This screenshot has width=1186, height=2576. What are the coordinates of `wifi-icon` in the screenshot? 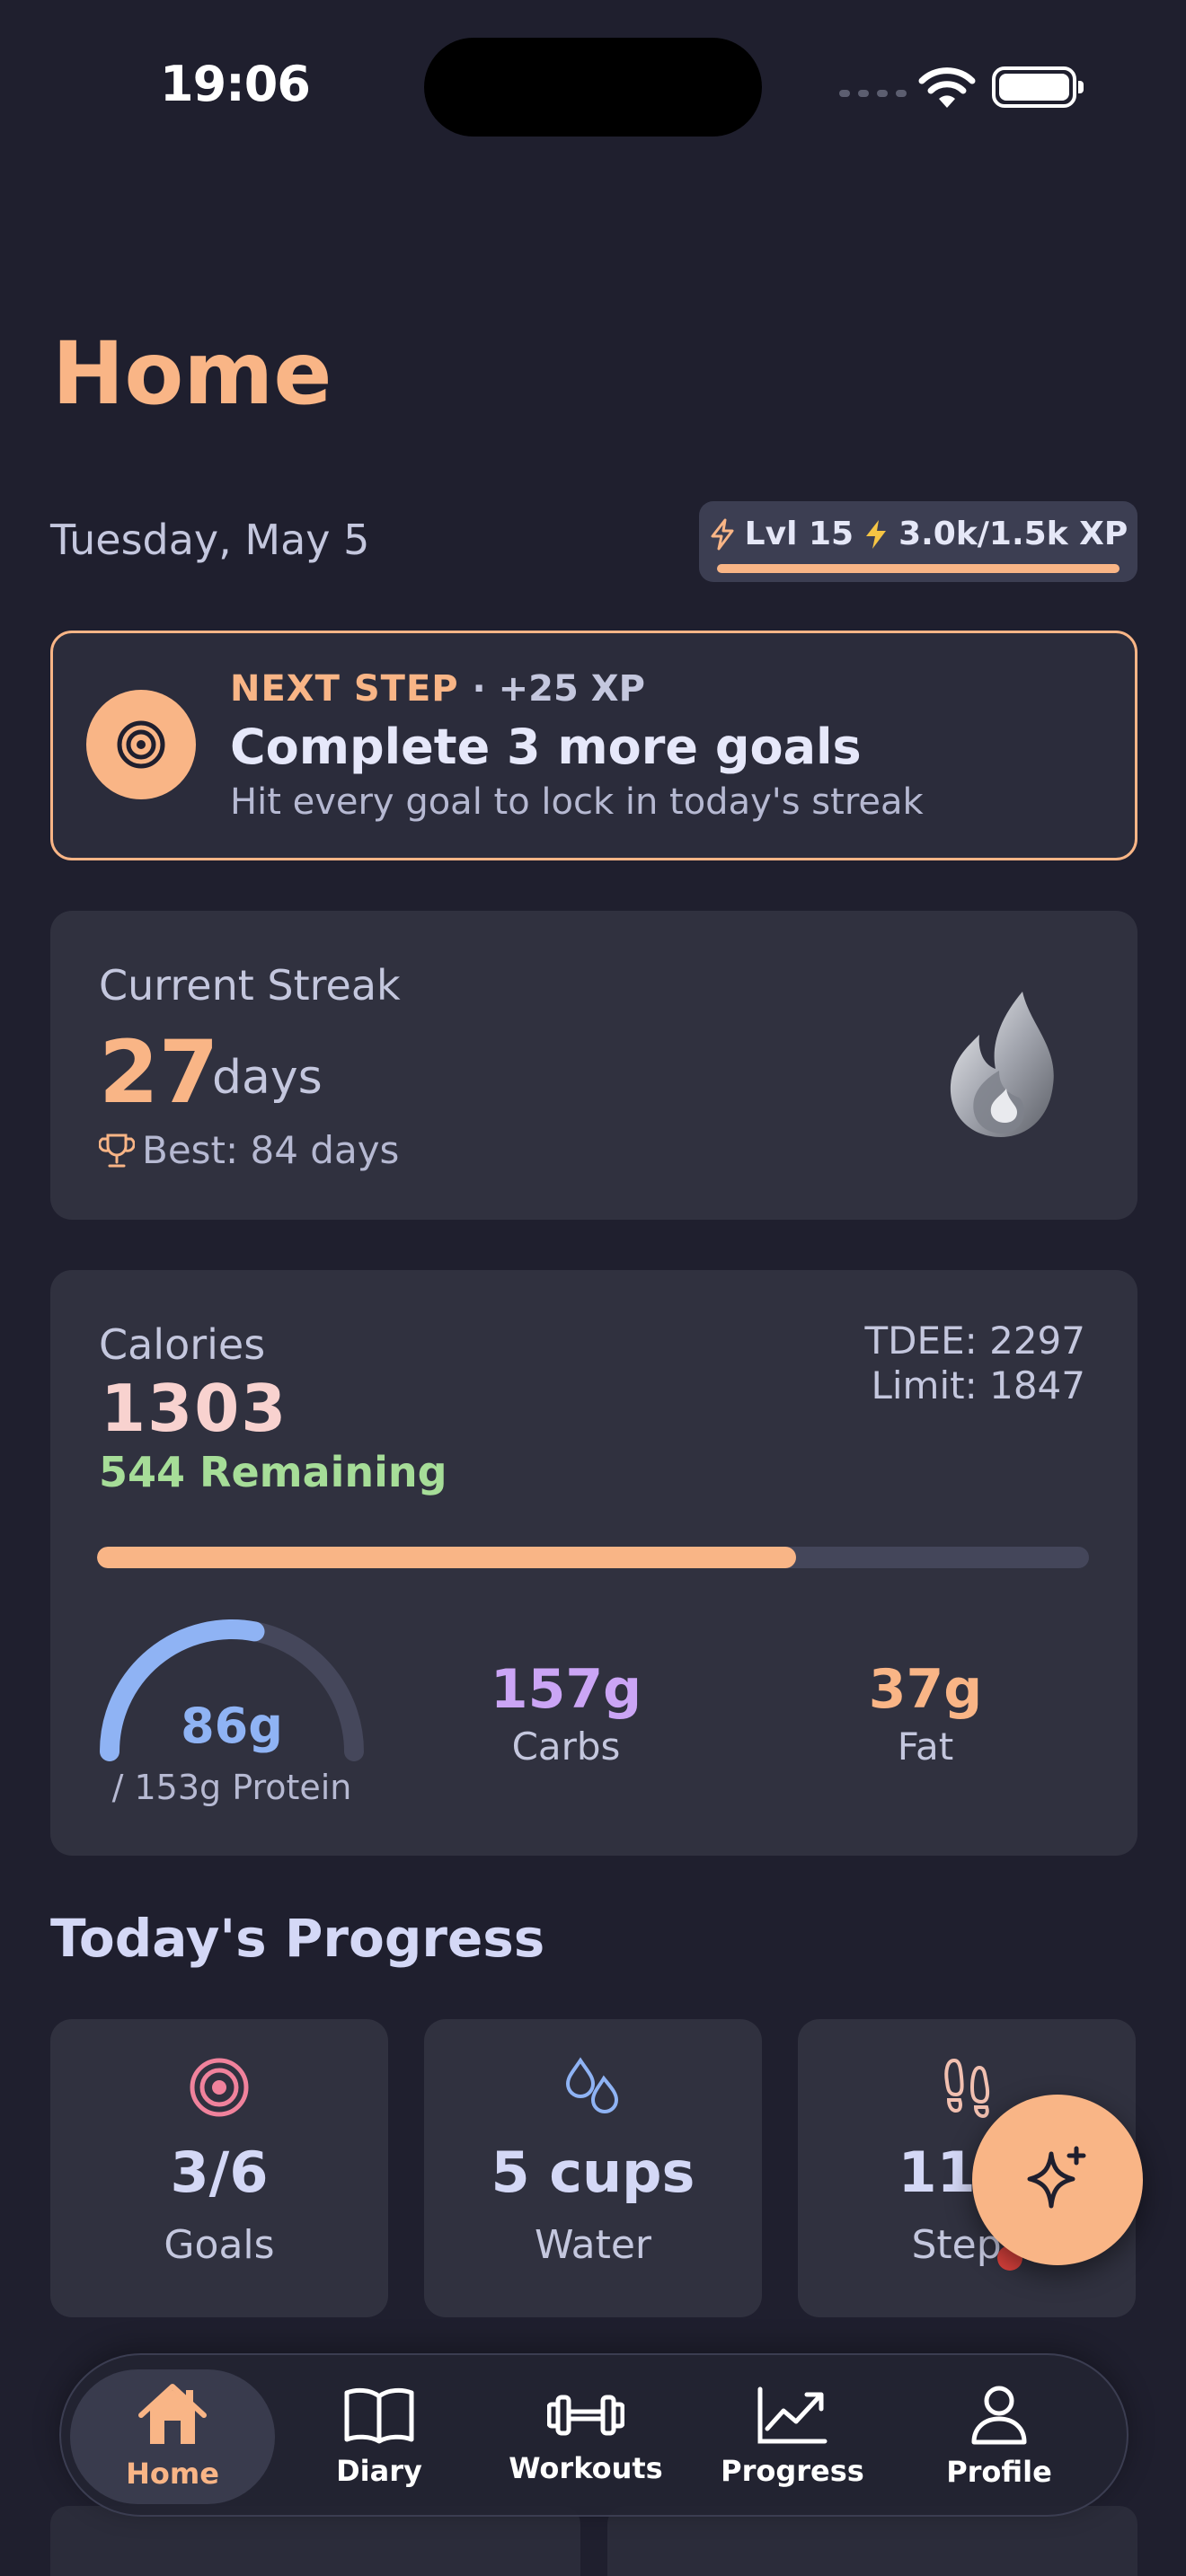 It's located at (947, 87).